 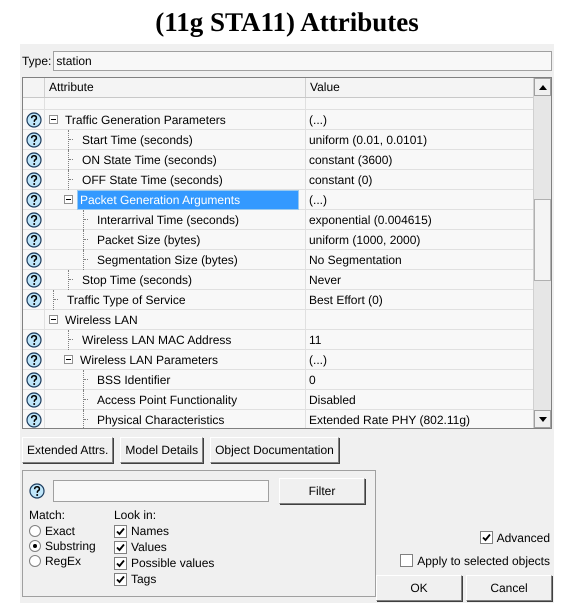 What do you see at coordinates (419, 259) in the screenshot?
I see `attribute-value: No Segmentation` at bounding box center [419, 259].